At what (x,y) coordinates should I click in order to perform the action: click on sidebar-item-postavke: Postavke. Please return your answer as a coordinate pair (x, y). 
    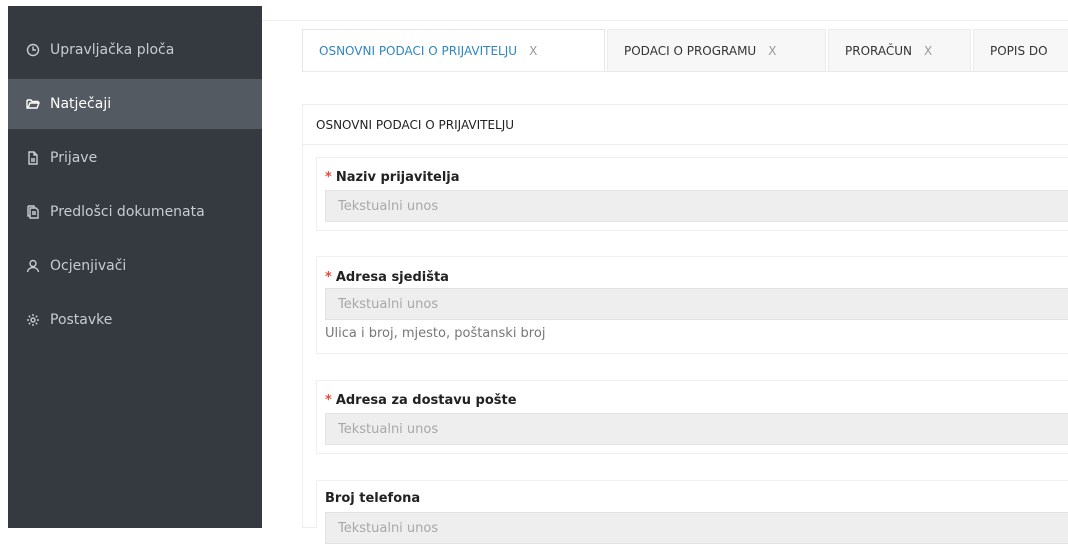
    Looking at the image, I should click on (135, 320).